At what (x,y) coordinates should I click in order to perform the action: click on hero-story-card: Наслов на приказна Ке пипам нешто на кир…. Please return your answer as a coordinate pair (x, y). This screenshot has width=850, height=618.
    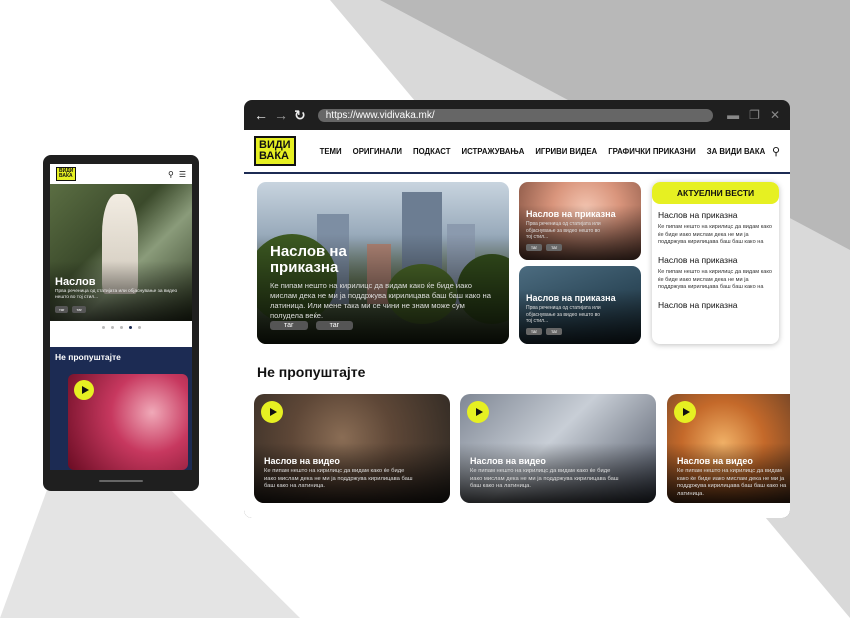
    Looking at the image, I should click on (383, 263).